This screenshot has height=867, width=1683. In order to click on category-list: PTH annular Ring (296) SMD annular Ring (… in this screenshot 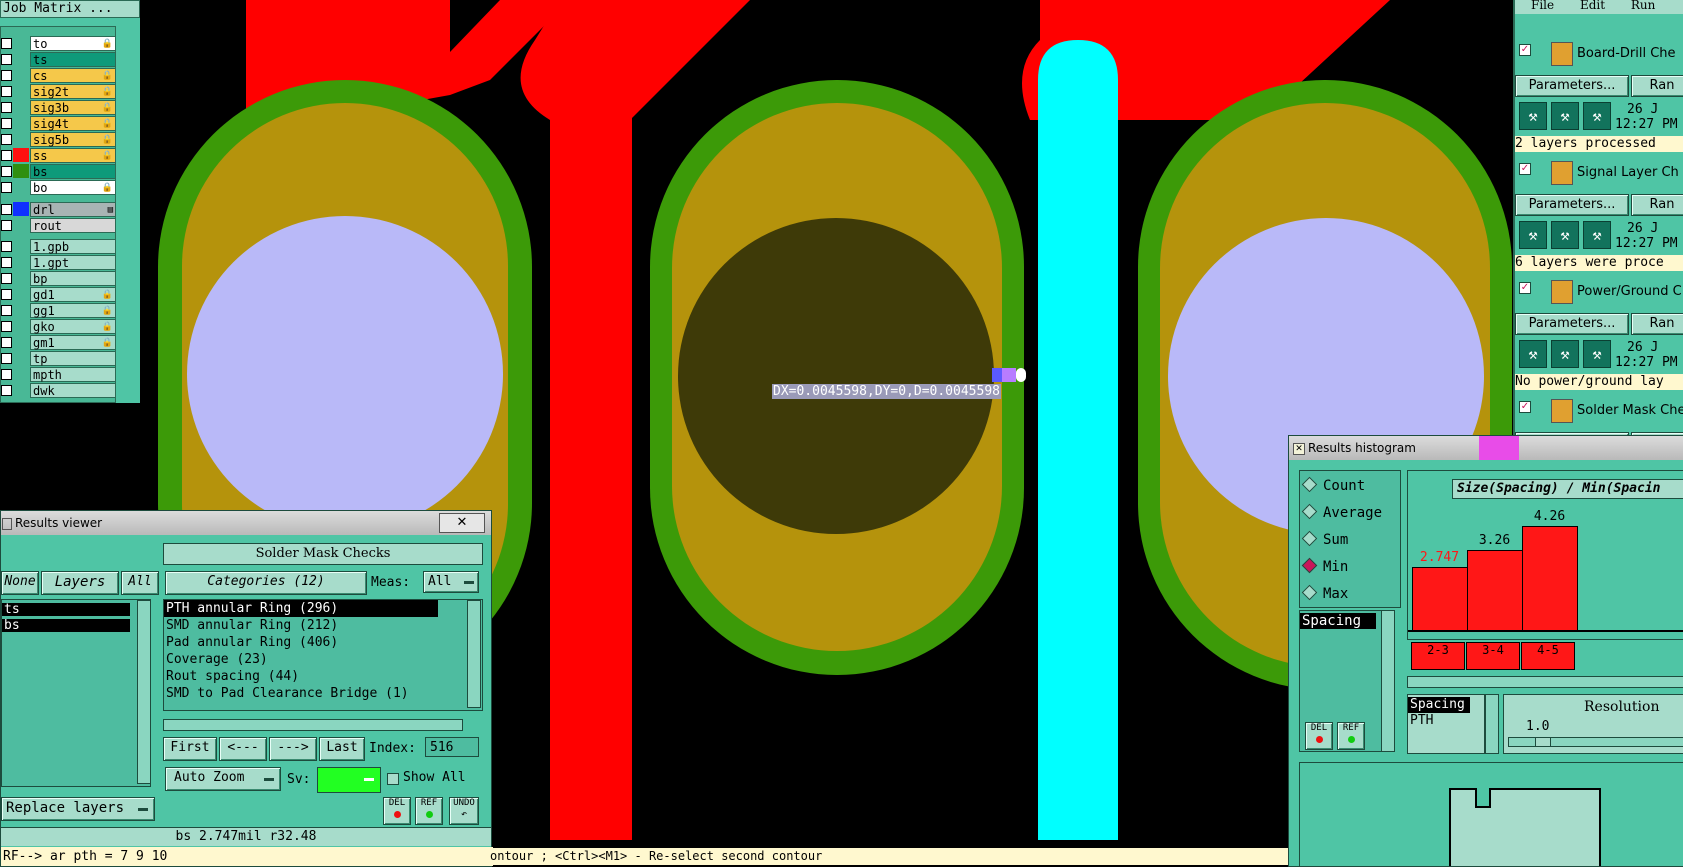, I will do `click(323, 655)`.